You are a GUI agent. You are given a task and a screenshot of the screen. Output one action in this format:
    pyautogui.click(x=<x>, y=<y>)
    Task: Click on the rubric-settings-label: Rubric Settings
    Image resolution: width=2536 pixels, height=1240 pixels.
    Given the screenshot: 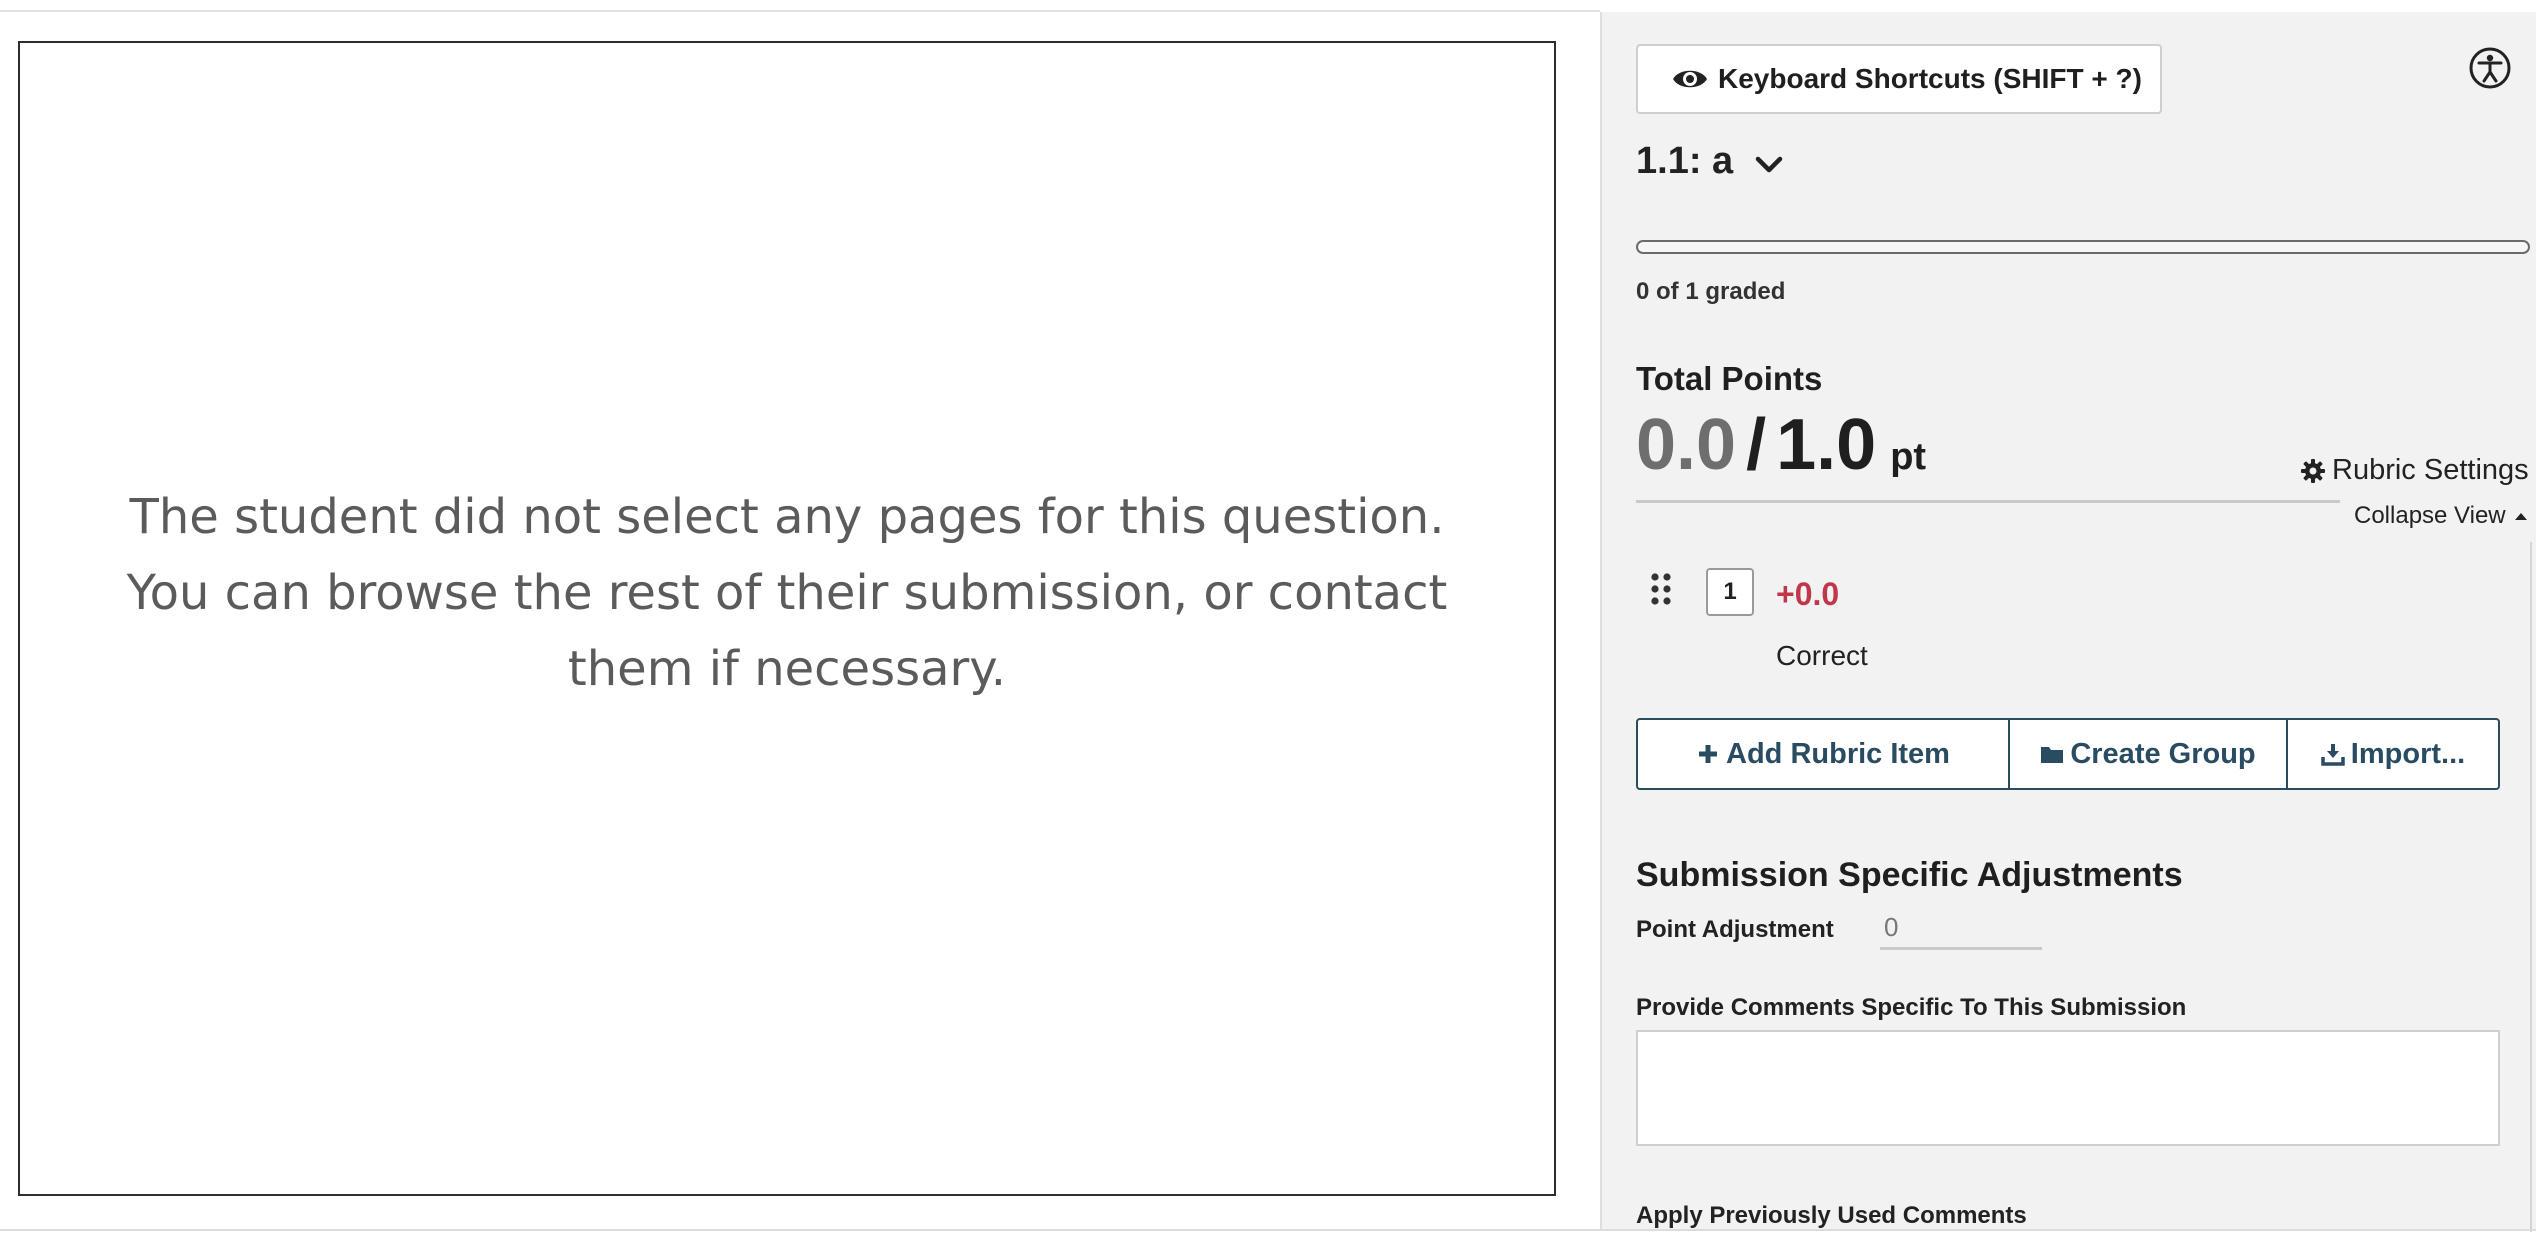 What is the action you would take?
    pyautogui.click(x=2430, y=470)
    